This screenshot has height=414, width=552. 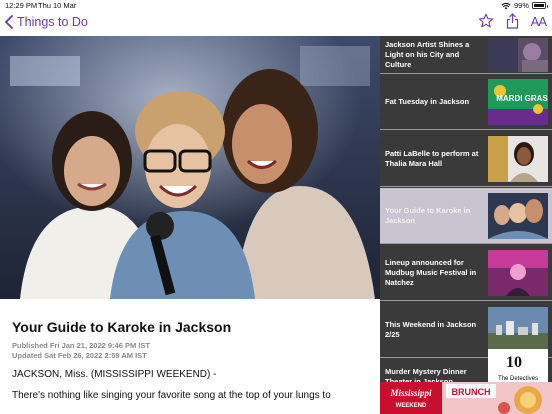 What do you see at coordinates (114, 374) in the screenshot?
I see `article-dateline: JACKSON, Miss. (MISSISSIPPI WEEKEND) -` at bounding box center [114, 374].